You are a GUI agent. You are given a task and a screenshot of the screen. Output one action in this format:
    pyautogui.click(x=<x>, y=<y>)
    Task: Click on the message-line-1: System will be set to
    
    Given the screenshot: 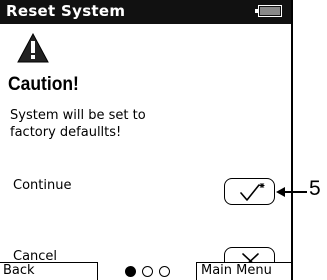 What is the action you would take?
    pyautogui.click(x=78, y=115)
    